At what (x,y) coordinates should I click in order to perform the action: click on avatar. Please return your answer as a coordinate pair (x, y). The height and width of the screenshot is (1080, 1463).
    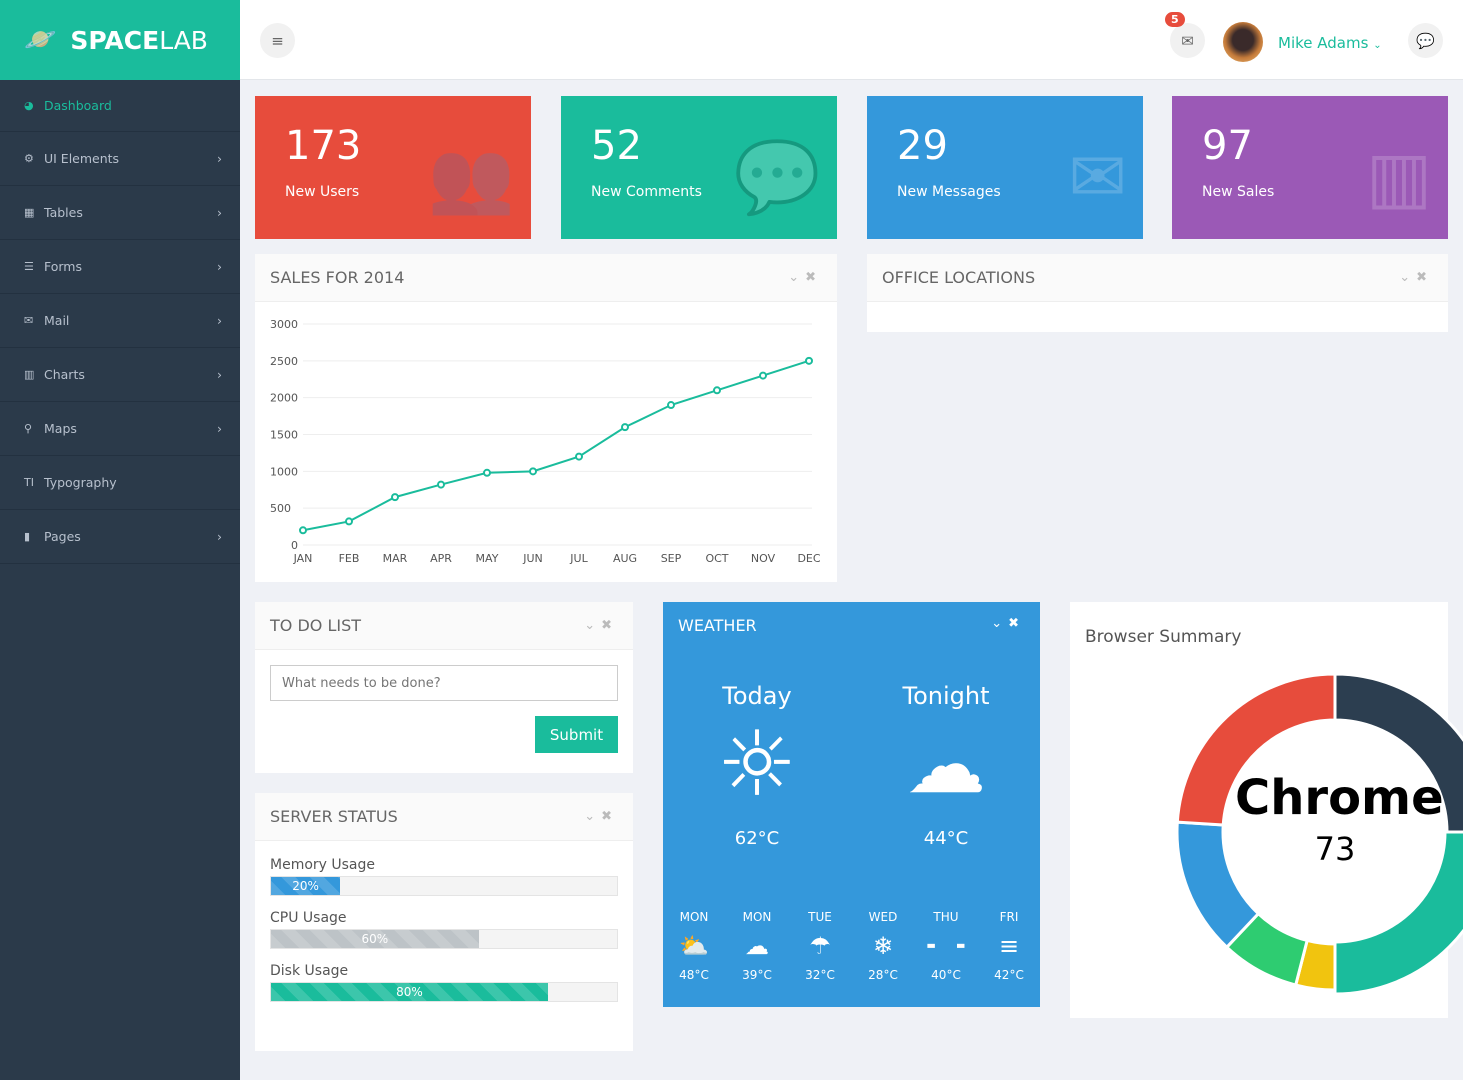
    Looking at the image, I should click on (1243, 42).